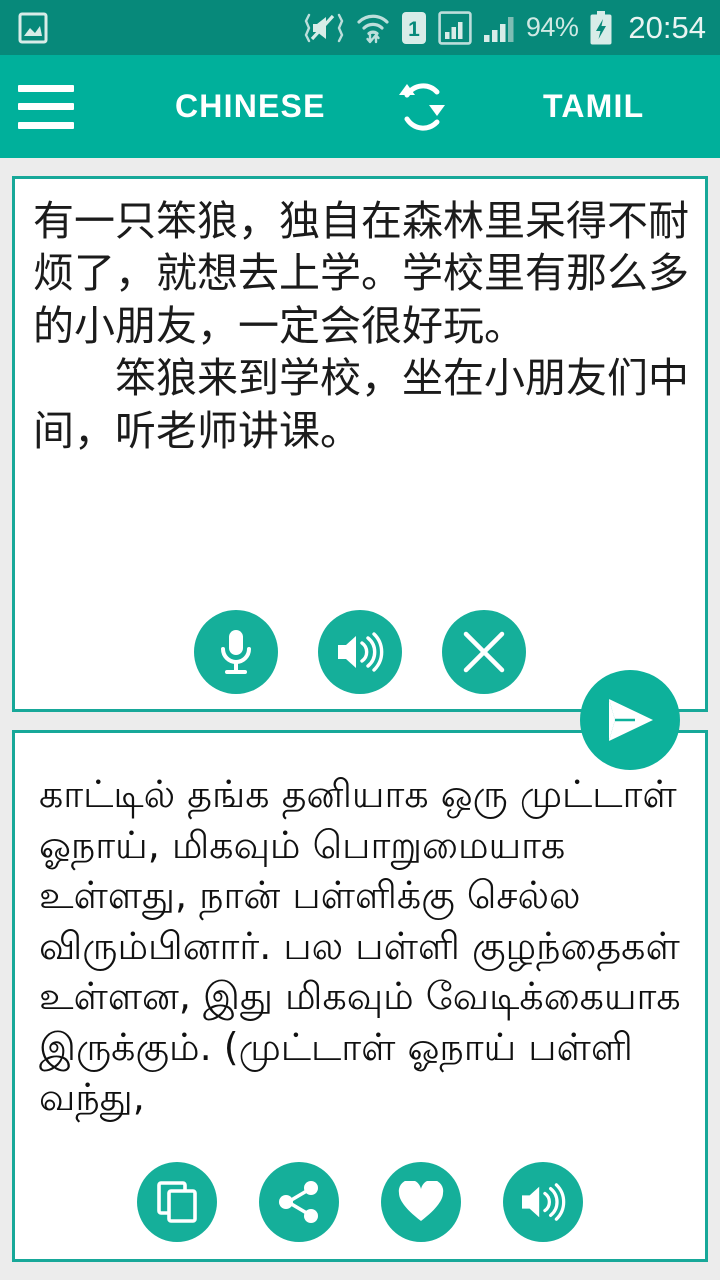 This screenshot has width=720, height=1280. I want to click on status-bar-right-icons: 1 94% 20:54, so click(511, 27).